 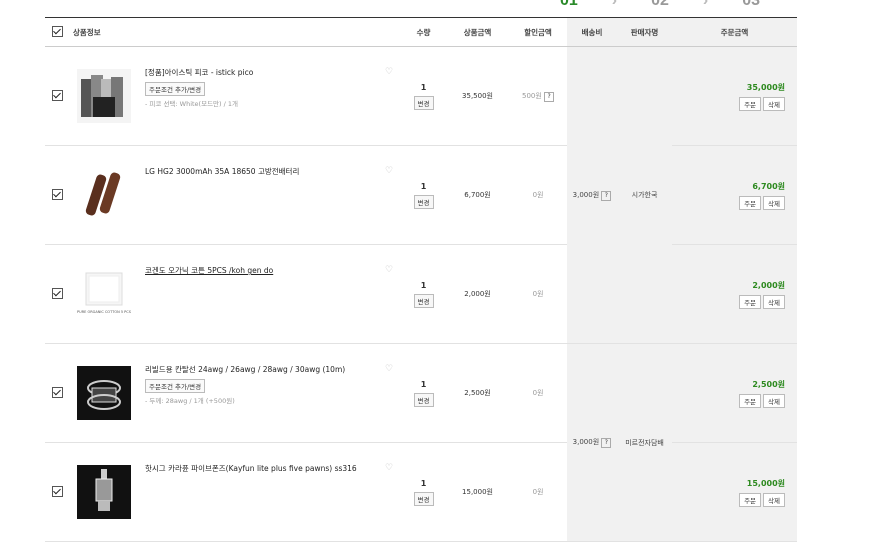 I want to click on option-text: - 두께: 28awg / 1개 (+500원), so click(x=190, y=401).